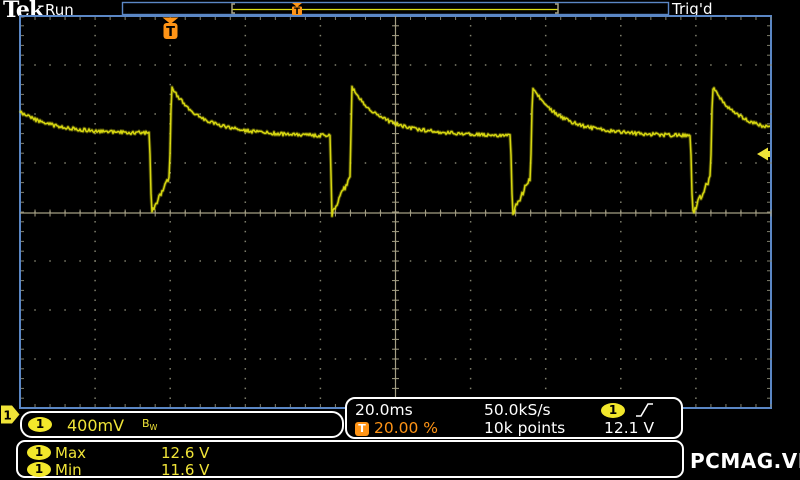 The image size is (800, 480). Describe the element at coordinates (182, 424) in the screenshot. I see `channel1-readout-box: 1 400mV BW` at that location.